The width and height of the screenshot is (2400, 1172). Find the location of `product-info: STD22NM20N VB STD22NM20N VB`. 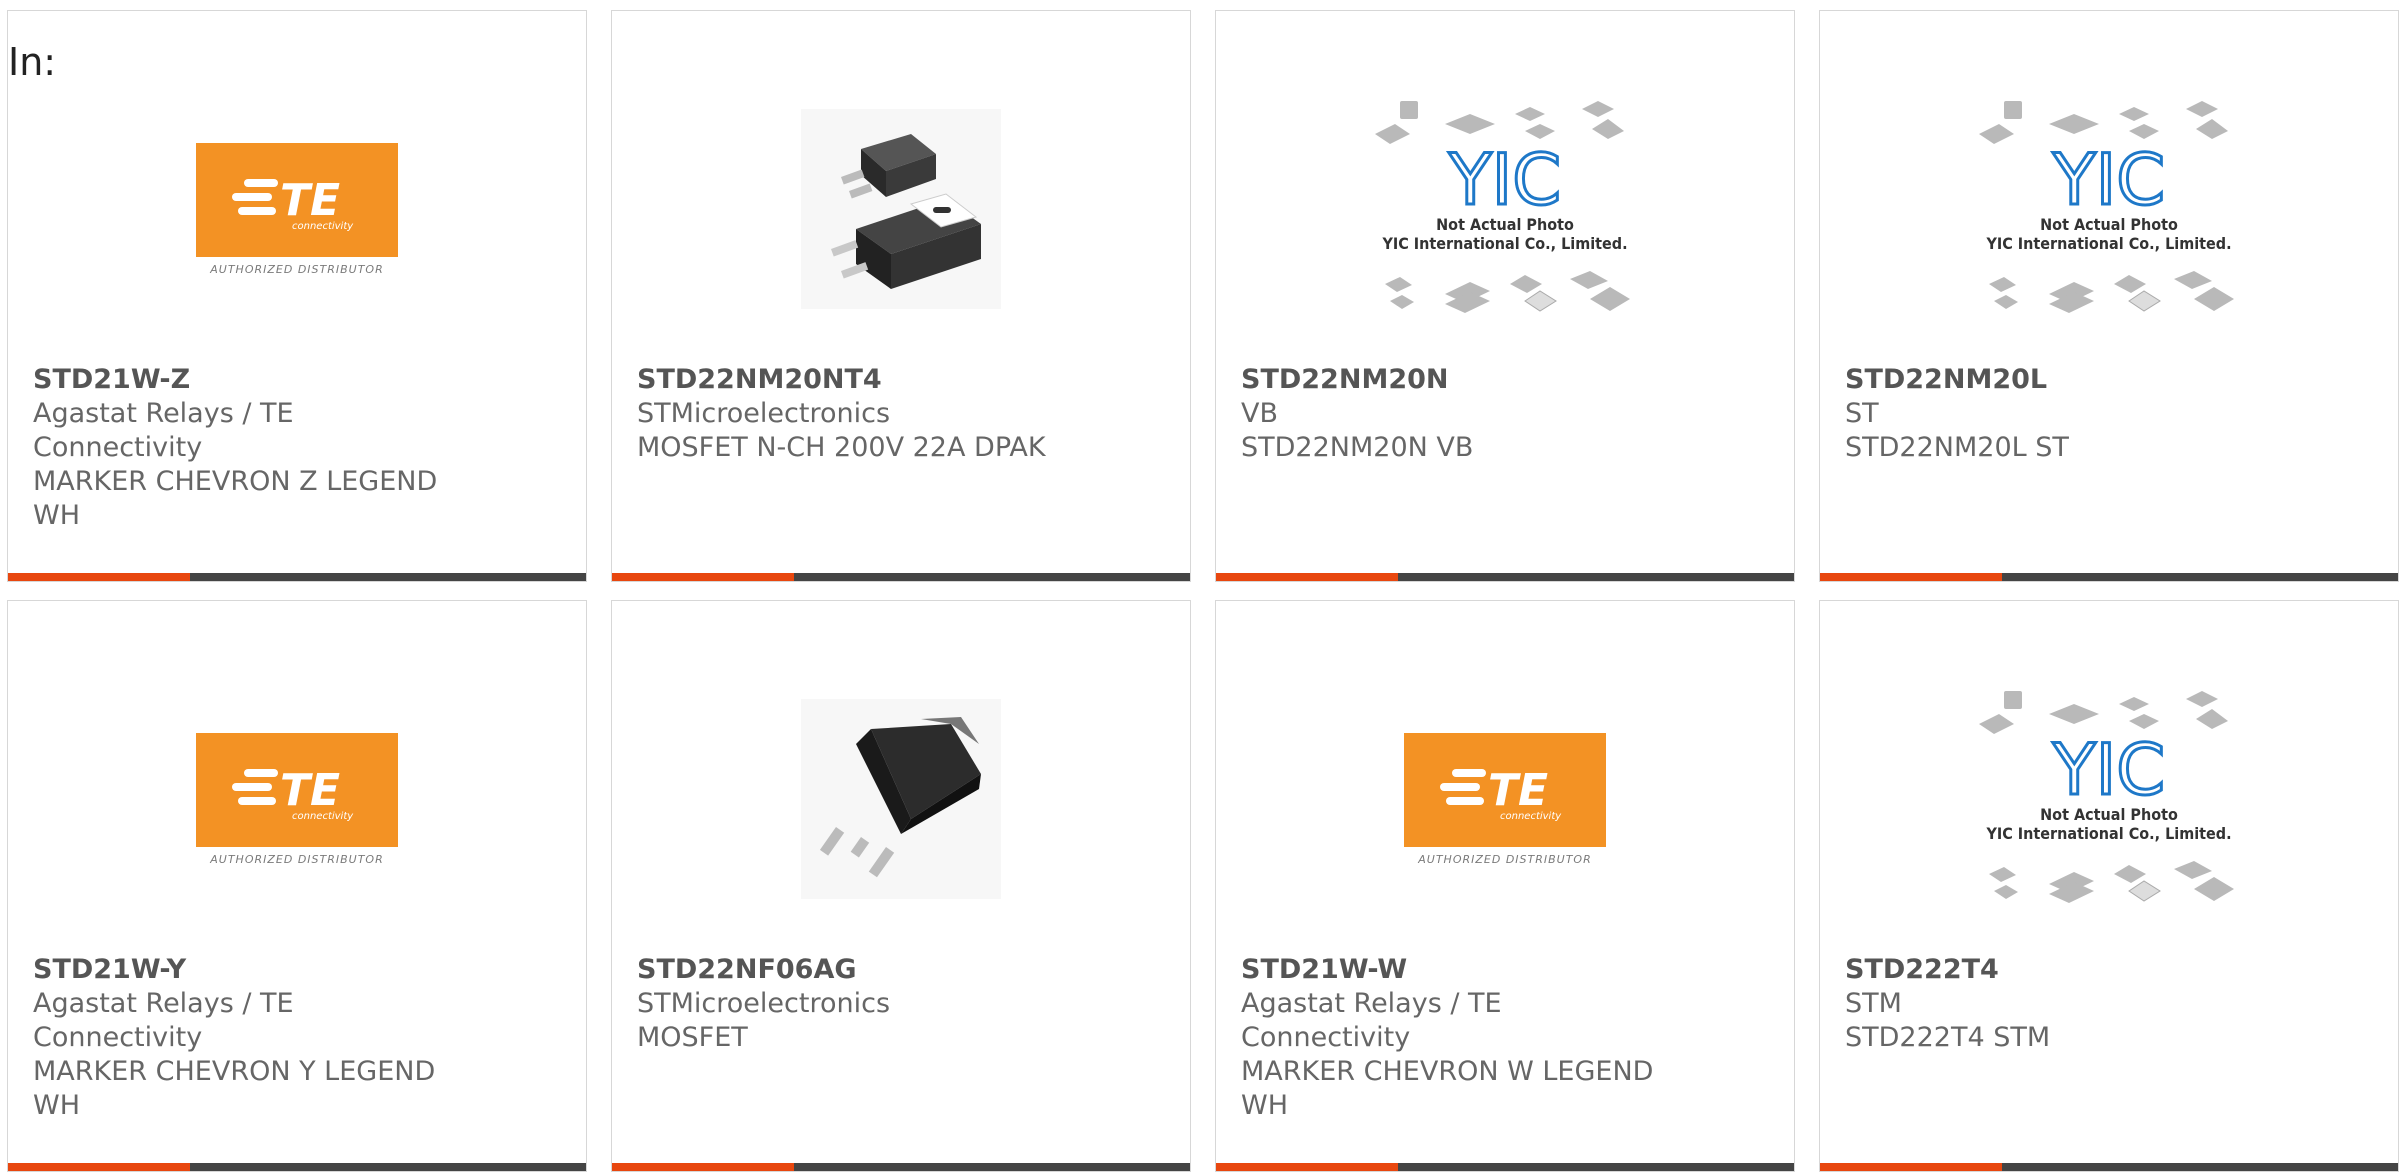

product-info: STD22NM20N VB STD22NM20N VB is located at coordinates (1447, 414).